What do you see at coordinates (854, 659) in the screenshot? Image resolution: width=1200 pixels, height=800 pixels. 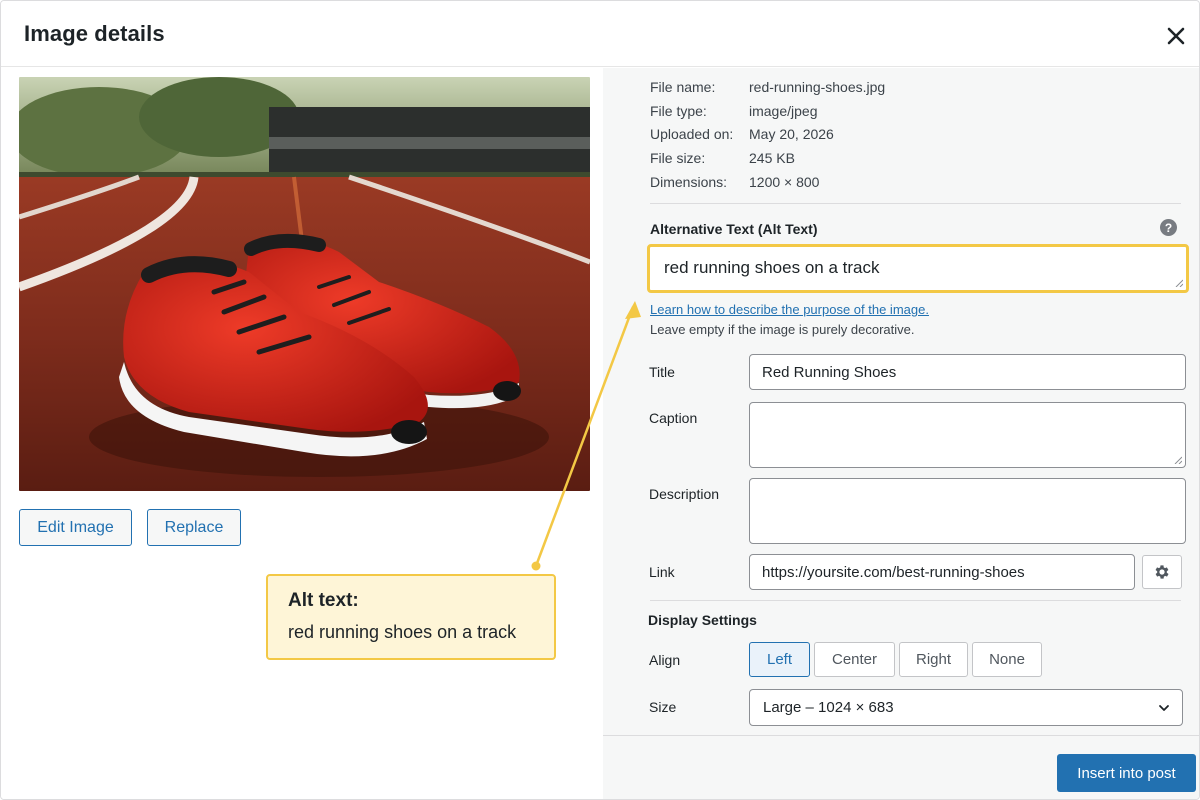 I see `align-center-button: Center` at bounding box center [854, 659].